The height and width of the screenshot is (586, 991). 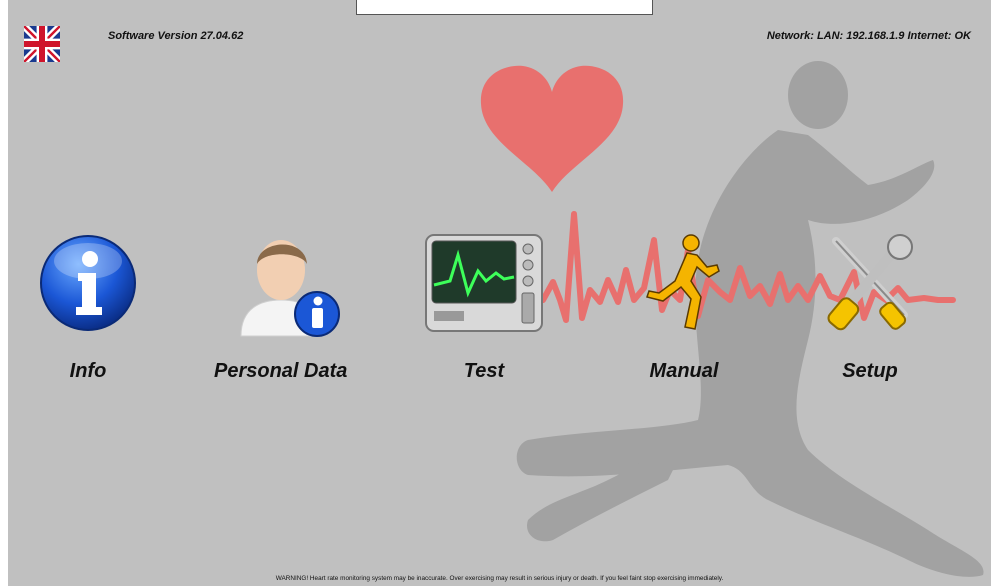 I want to click on menu-setup-button: Setup, so click(x=870, y=305).